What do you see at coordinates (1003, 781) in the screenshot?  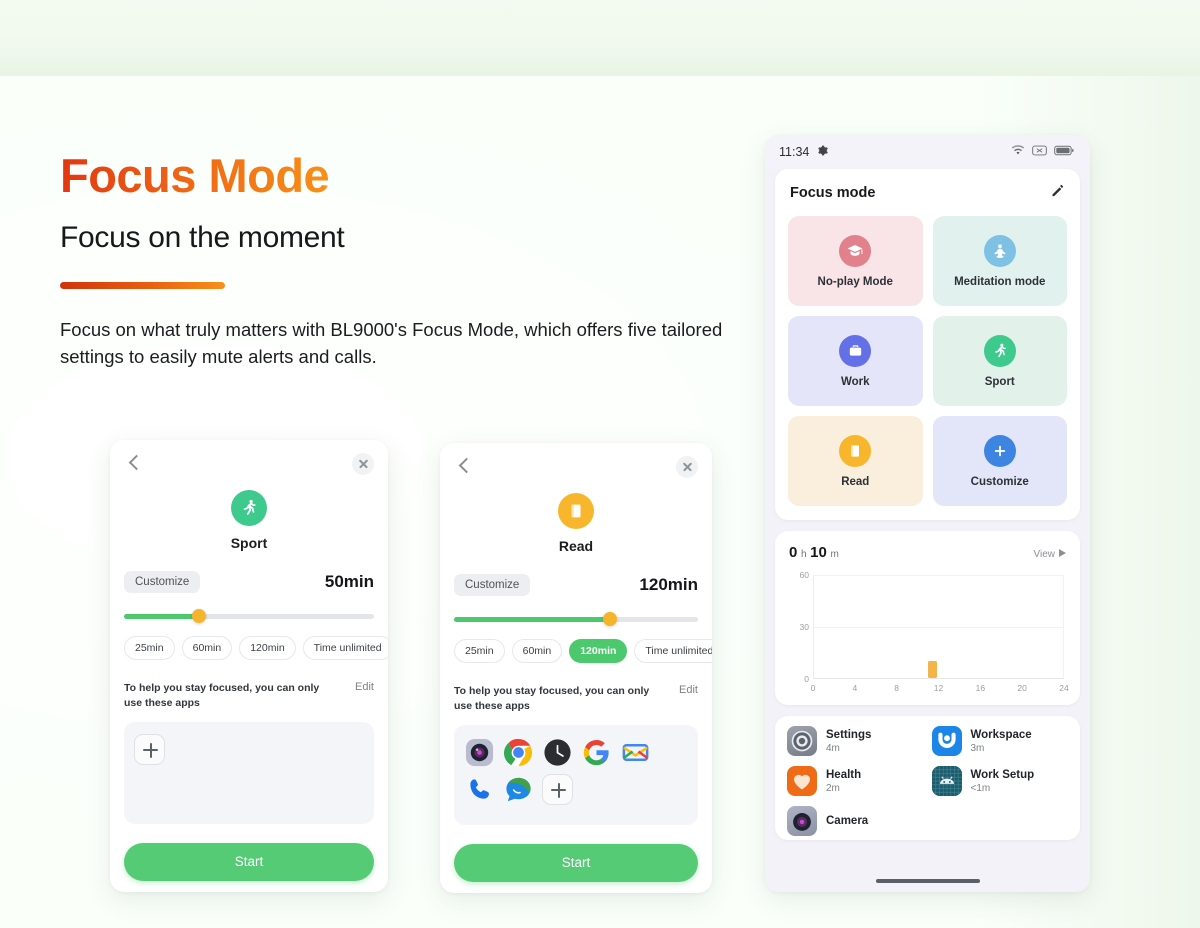 I see `usage-text: Work Setup <1m` at bounding box center [1003, 781].